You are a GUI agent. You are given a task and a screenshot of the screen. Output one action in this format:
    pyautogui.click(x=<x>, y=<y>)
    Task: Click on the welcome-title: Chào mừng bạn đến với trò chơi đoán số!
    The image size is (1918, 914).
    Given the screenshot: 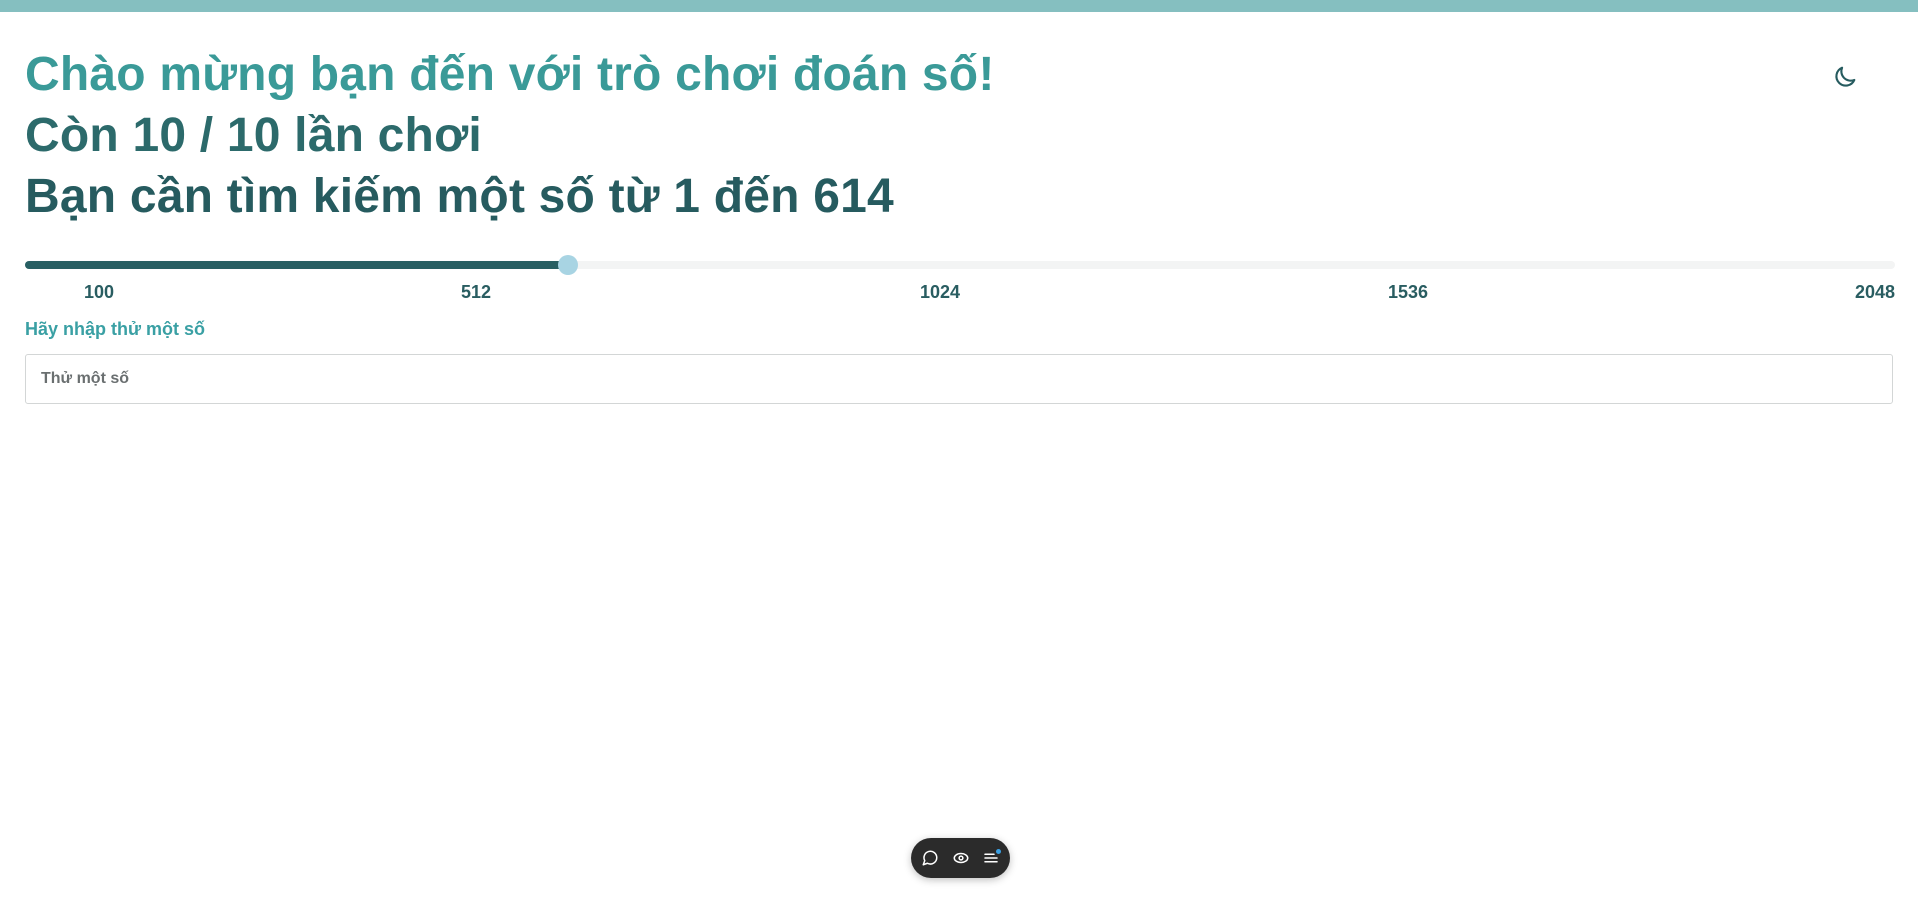 What is the action you would take?
    pyautogui.click(x=510, y=74)
    